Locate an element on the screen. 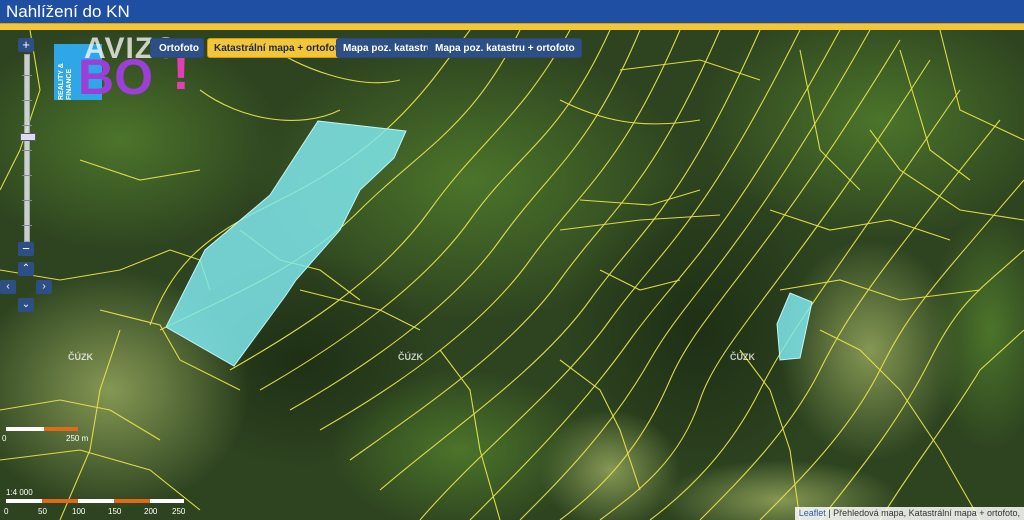  scale-bottom-label-2: 100 is located at coordinates (79, 511).